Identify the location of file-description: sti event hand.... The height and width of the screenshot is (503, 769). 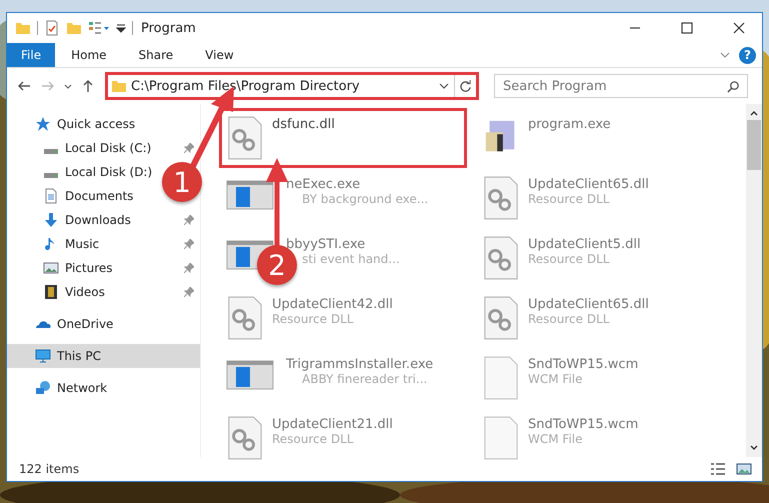
(350, 259).